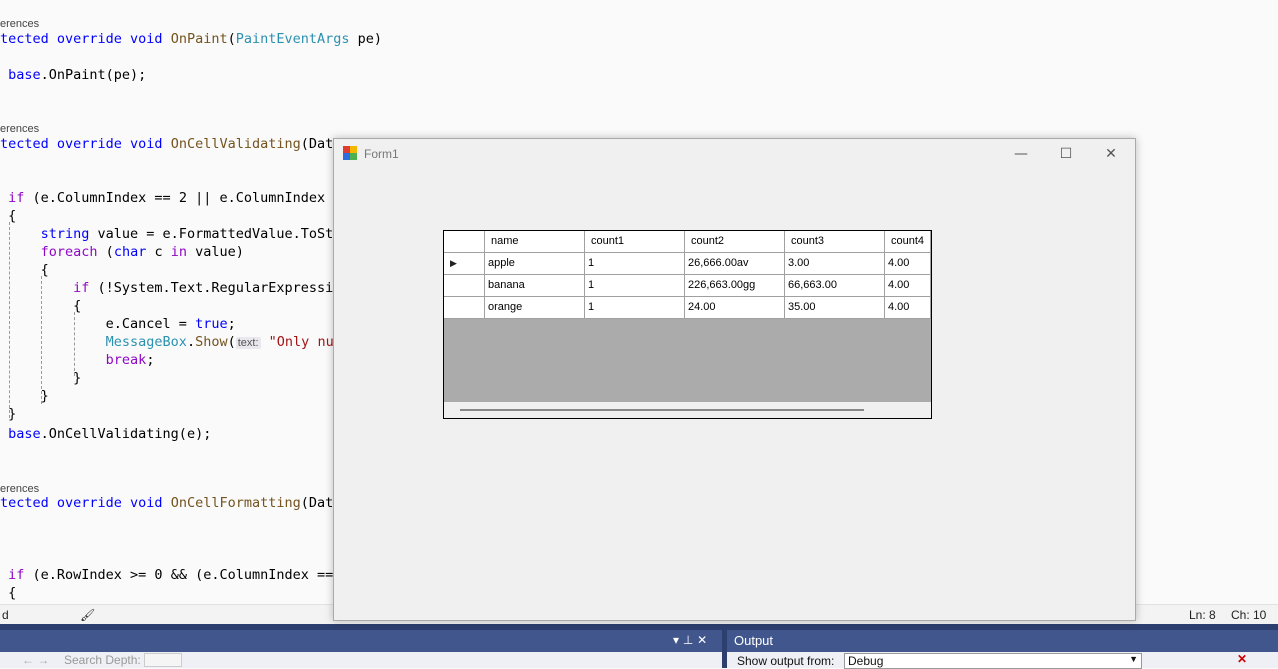 The width and height of the screenshot is (1278, 669). I want to click on code-token: .OnCellValidating(e);, so click(126, 434).